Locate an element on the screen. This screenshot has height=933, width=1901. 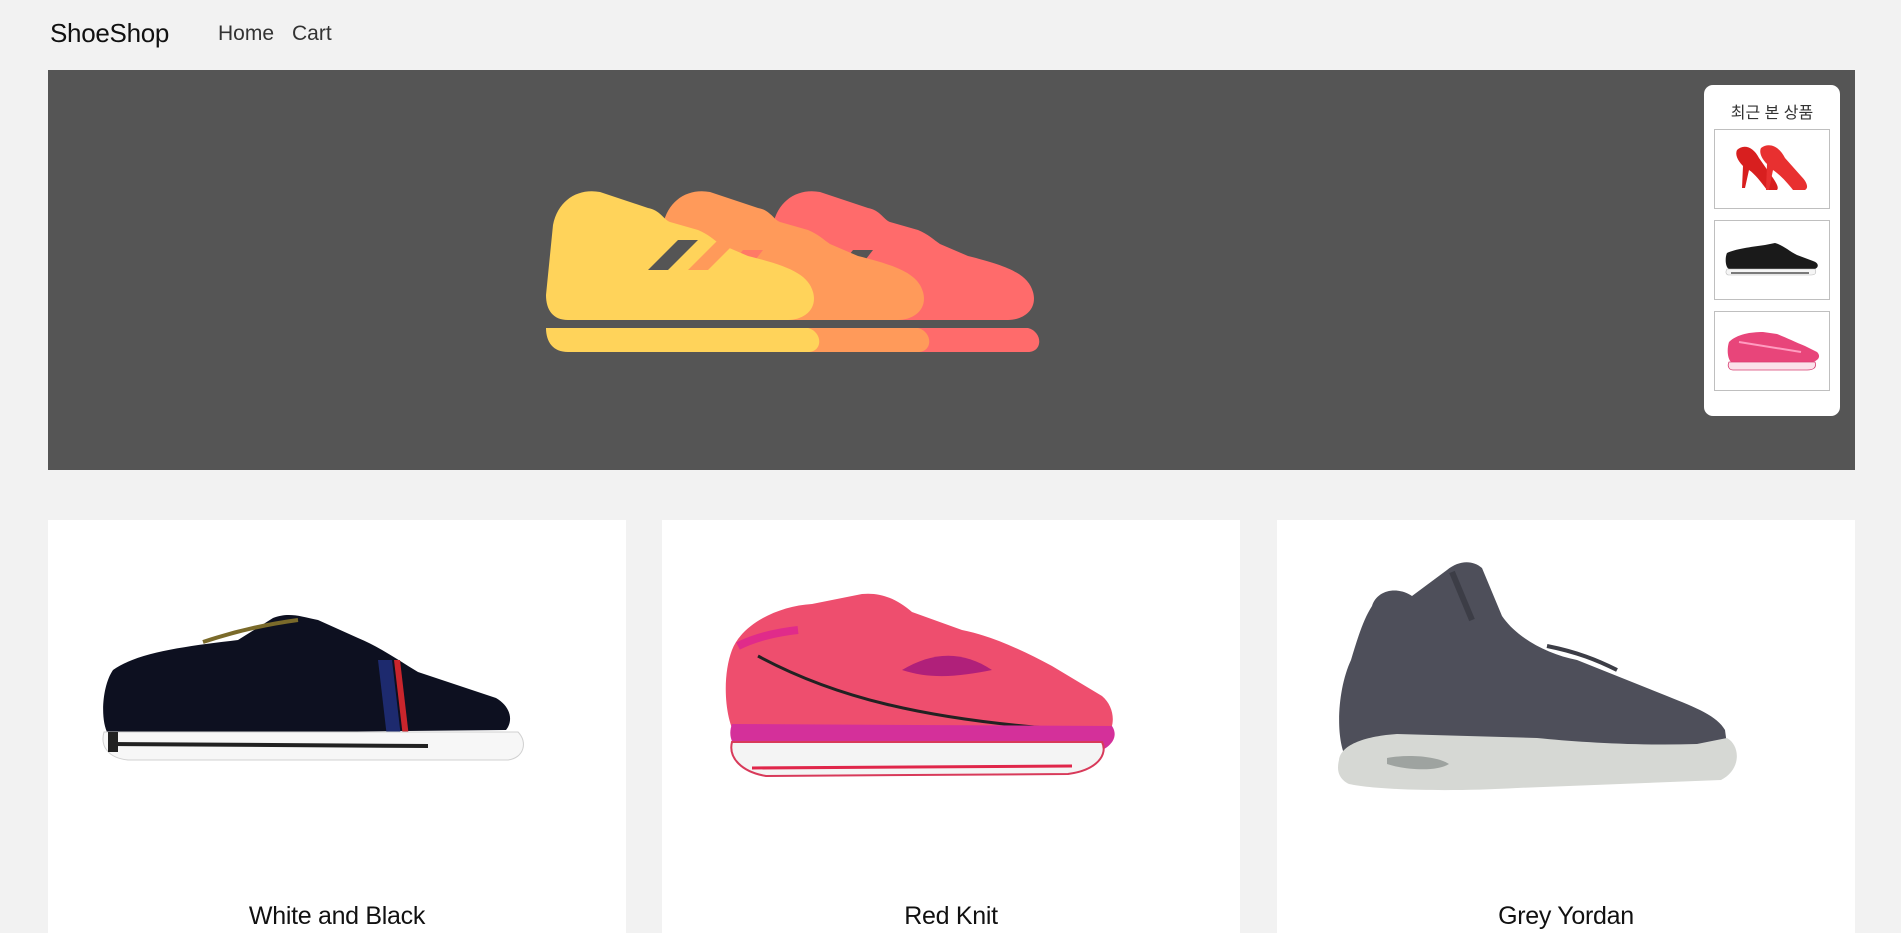
pink-running-shoe-icon is located at coordinates (920, 685).